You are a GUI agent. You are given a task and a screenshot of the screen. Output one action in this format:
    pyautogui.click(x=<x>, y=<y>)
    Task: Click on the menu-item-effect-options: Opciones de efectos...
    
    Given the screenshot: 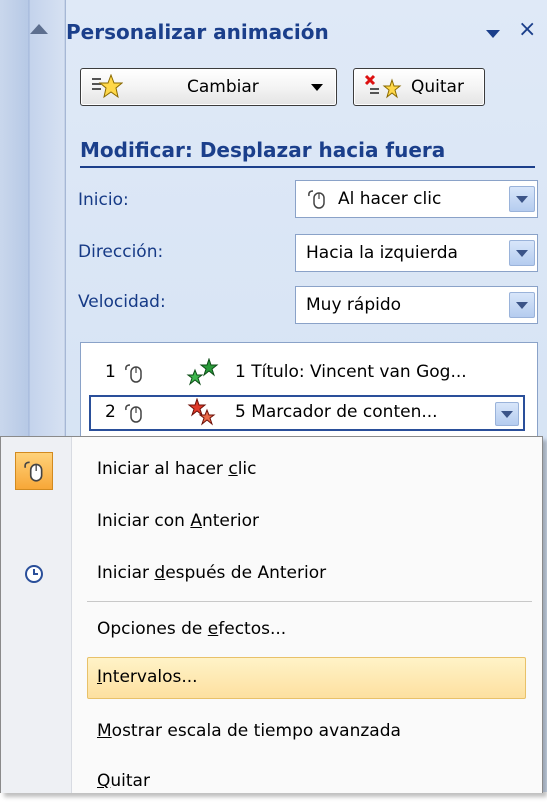 What is the action you would take?
    pyautogui.click(x=271, y=630)
    